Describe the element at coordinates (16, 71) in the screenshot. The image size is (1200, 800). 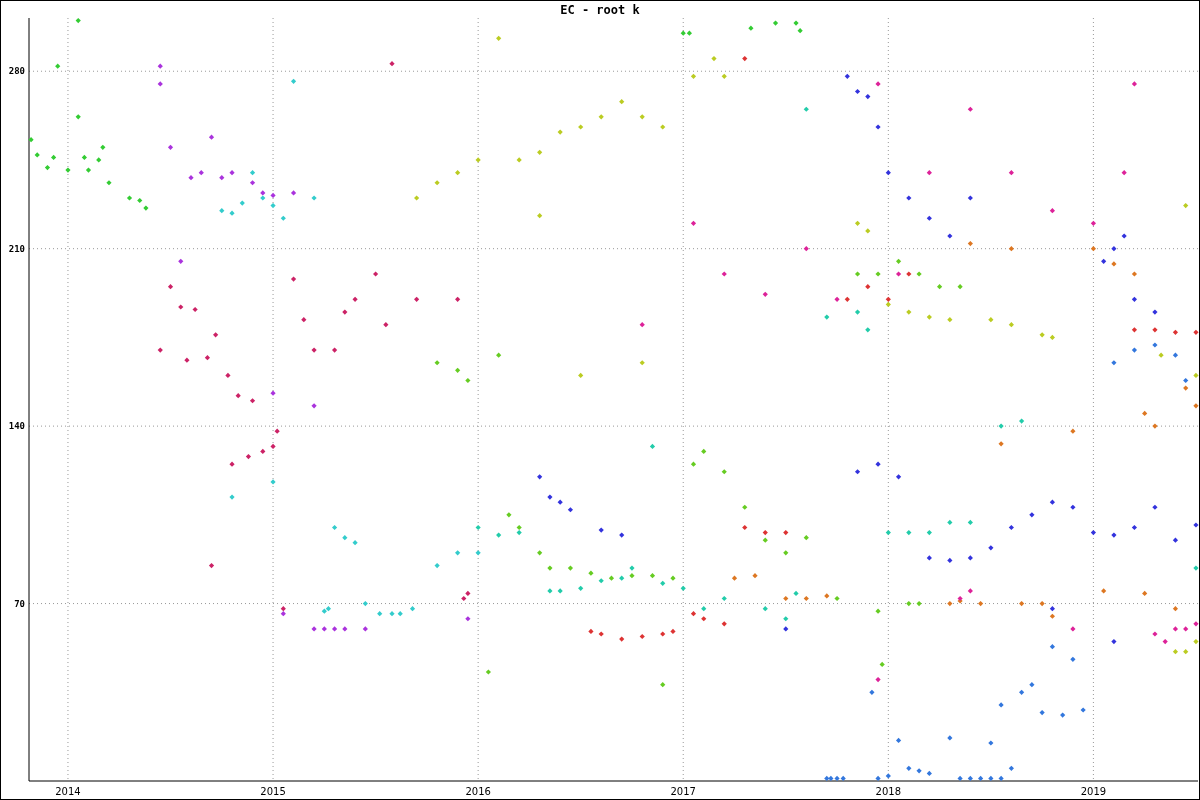
I see `y-tick-label: 280` at that location.